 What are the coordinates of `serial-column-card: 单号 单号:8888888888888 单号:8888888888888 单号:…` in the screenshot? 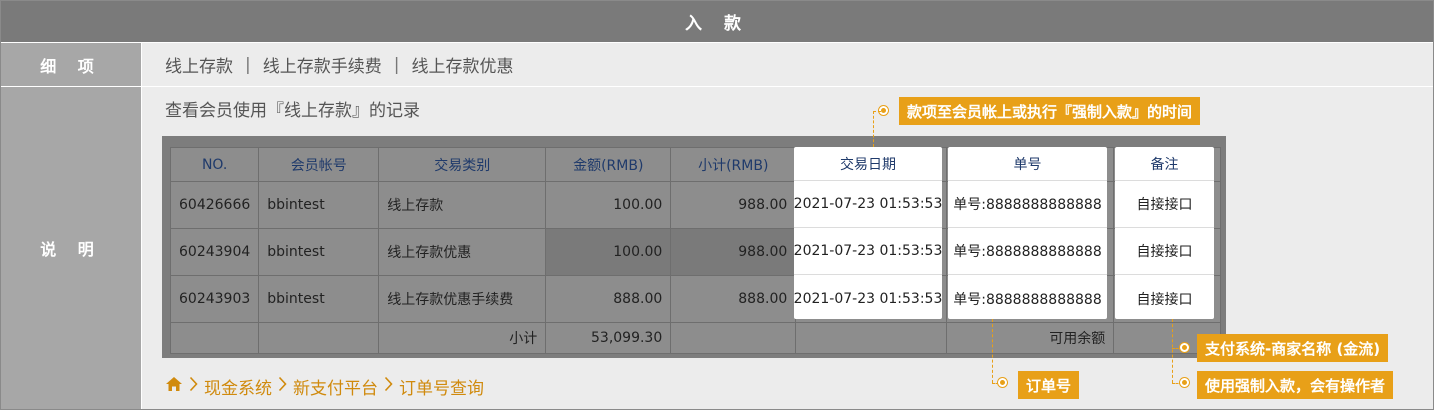 It's located at (1027, 233).